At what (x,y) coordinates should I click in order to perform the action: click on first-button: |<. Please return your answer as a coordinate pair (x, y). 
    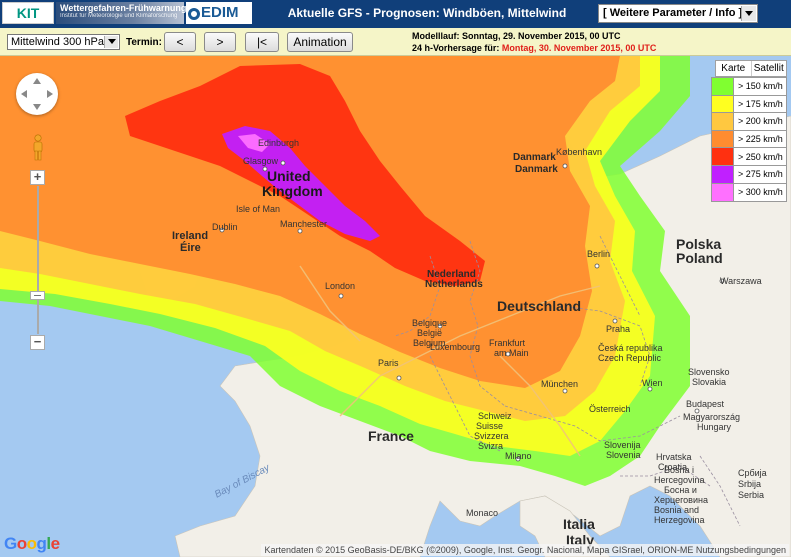
    Looking at the image, I should click on (262, 42).